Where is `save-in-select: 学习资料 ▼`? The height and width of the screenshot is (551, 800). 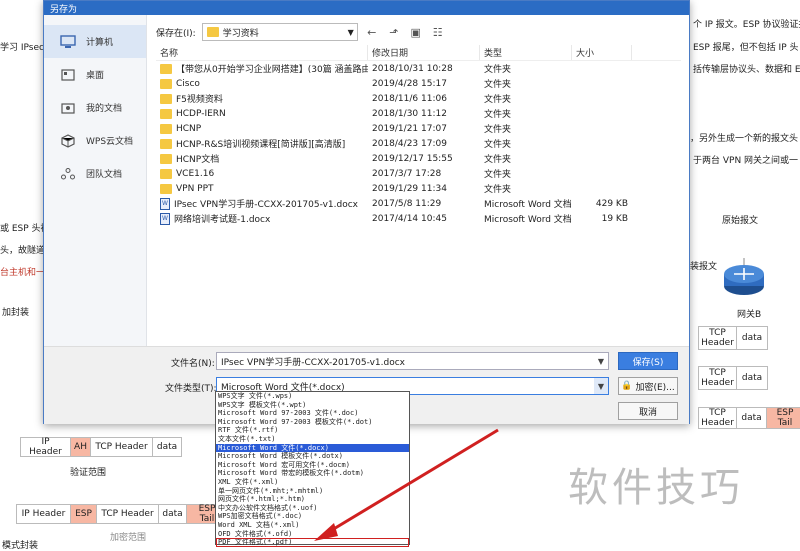
save-in-select: 学习资料 ▼ is located at coordinates (279, 32).